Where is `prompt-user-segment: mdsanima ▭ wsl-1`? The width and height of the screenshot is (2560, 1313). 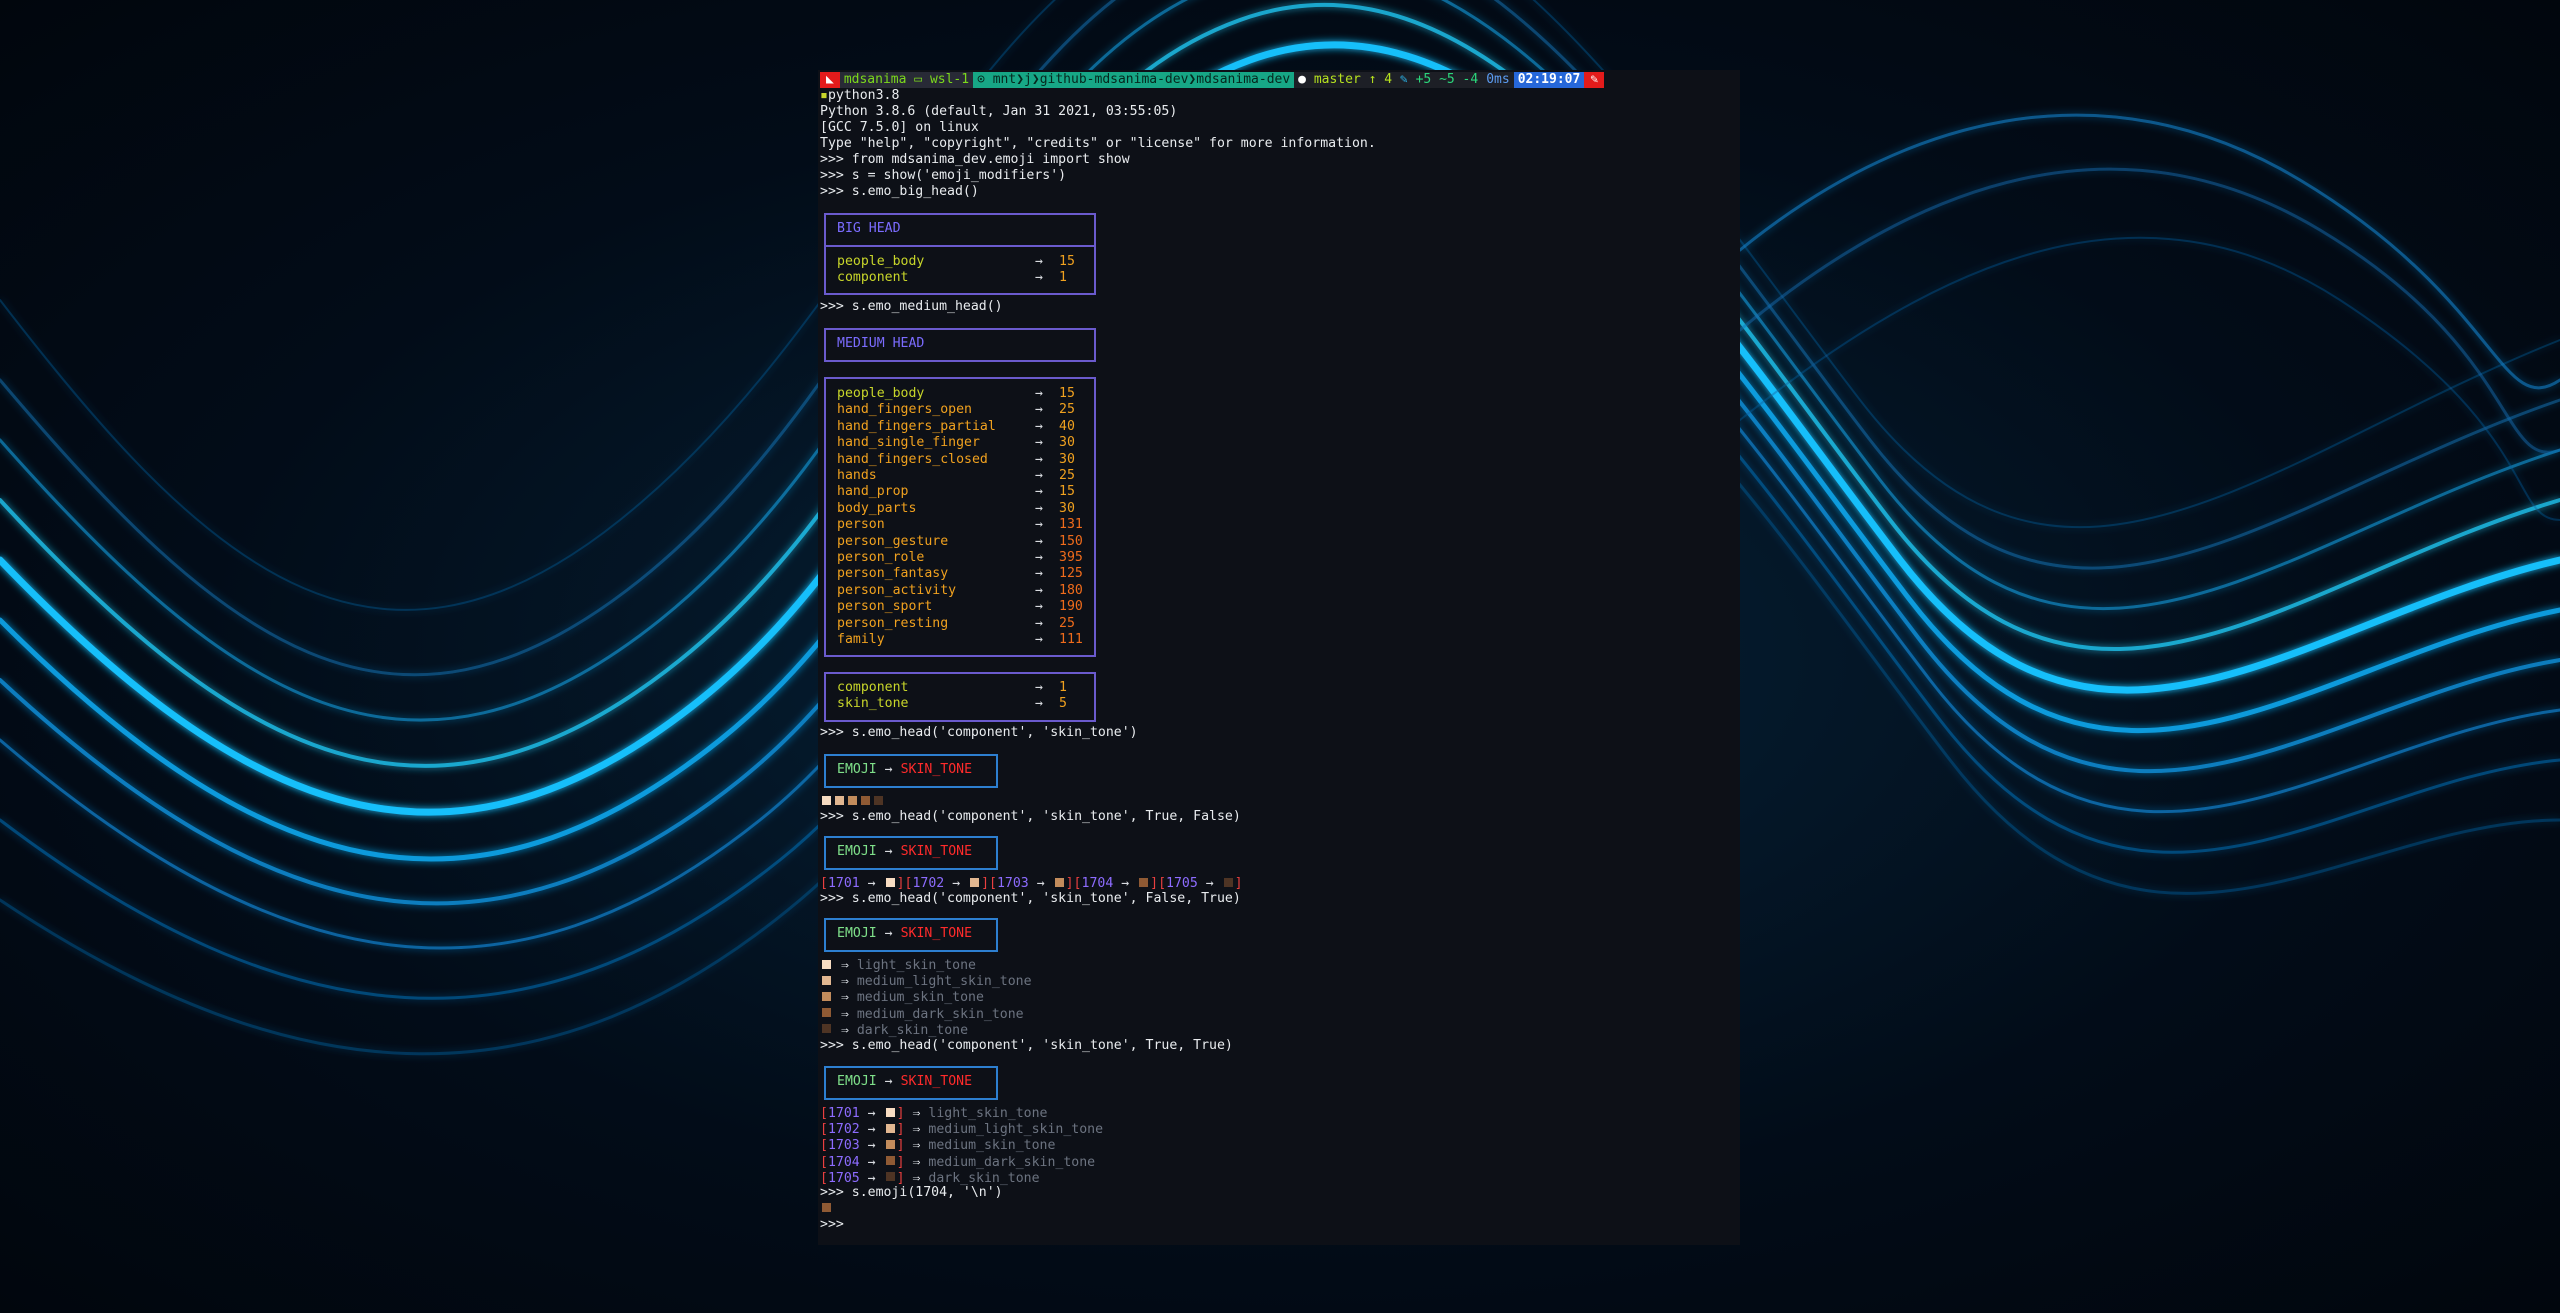 prompt-user-segment: mdsanima ▭ wsl-1 is located at coordinates (906, 80).